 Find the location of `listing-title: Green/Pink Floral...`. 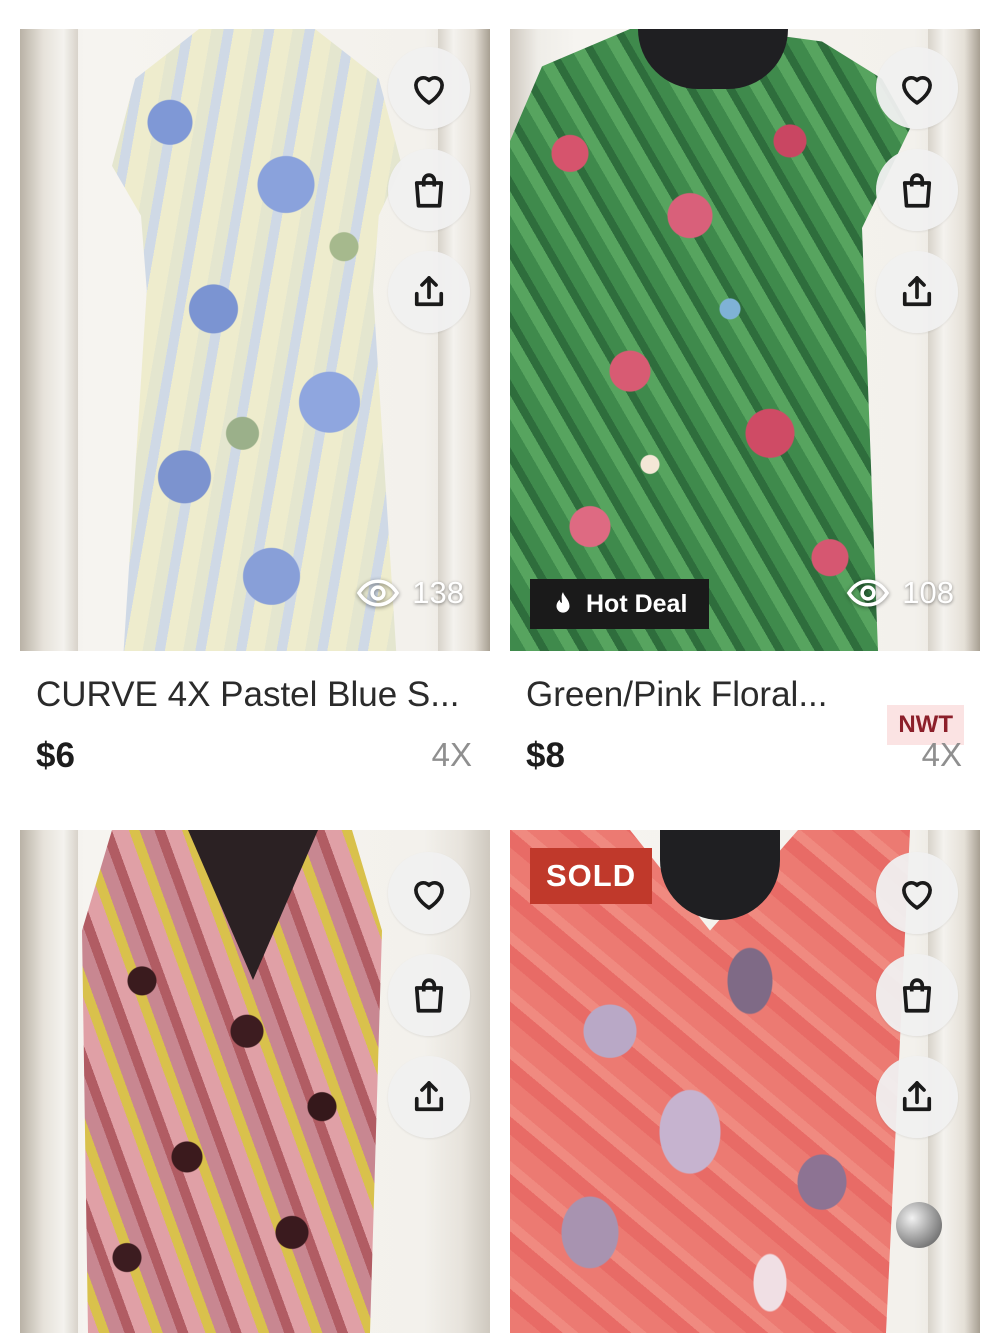

listing-title: Green/Pink Floral... is located at coordinates (677, 695).